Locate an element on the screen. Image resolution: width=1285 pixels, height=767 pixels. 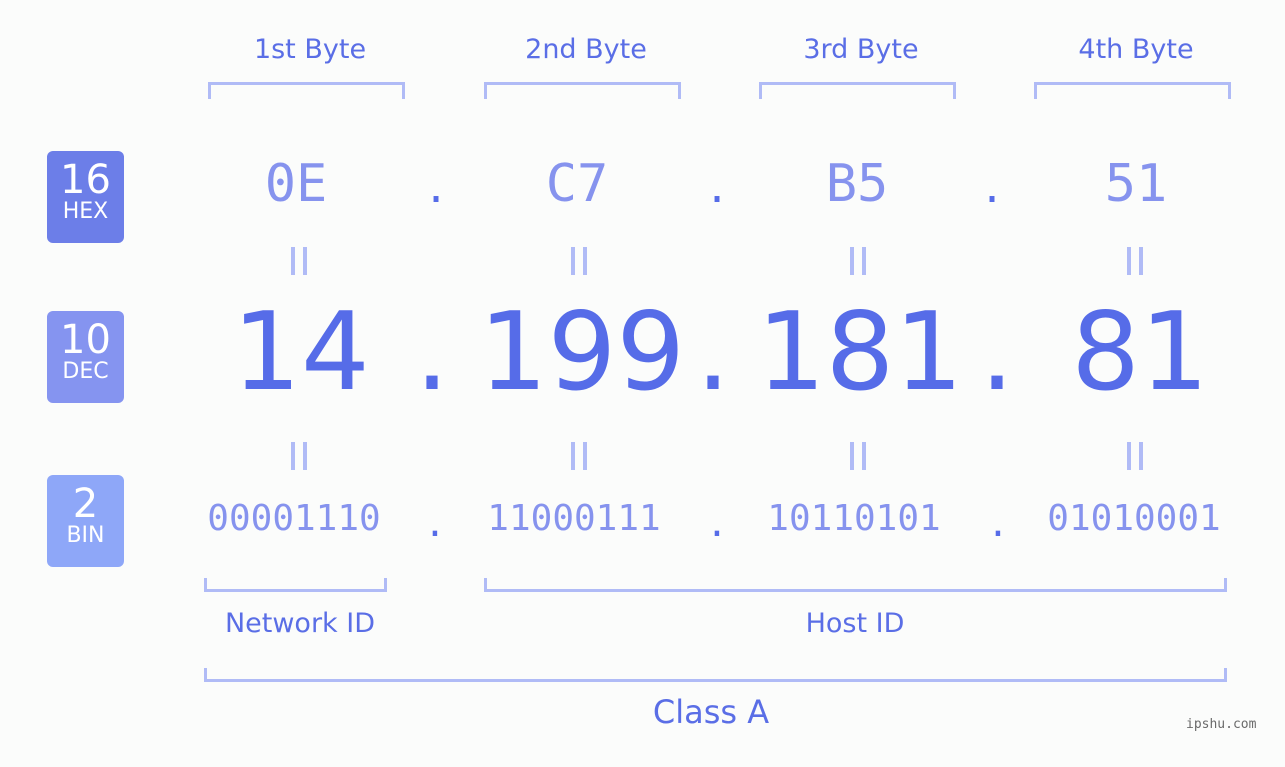
dec-value-4: 81 is located at coordinates (1140, 352).